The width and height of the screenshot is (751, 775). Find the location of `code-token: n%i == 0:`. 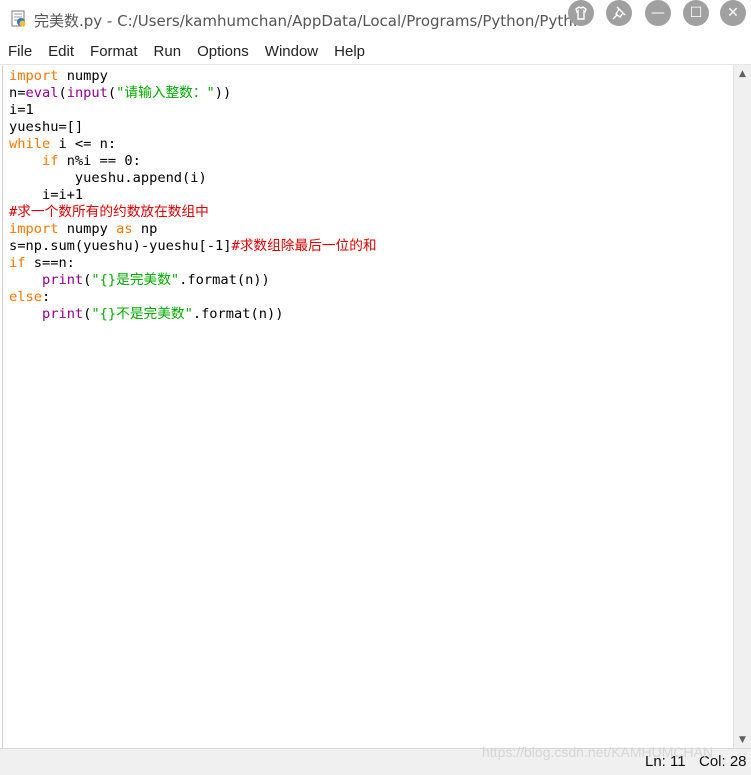

code-token: n%i == 0: is located at coordinates (99, 161).